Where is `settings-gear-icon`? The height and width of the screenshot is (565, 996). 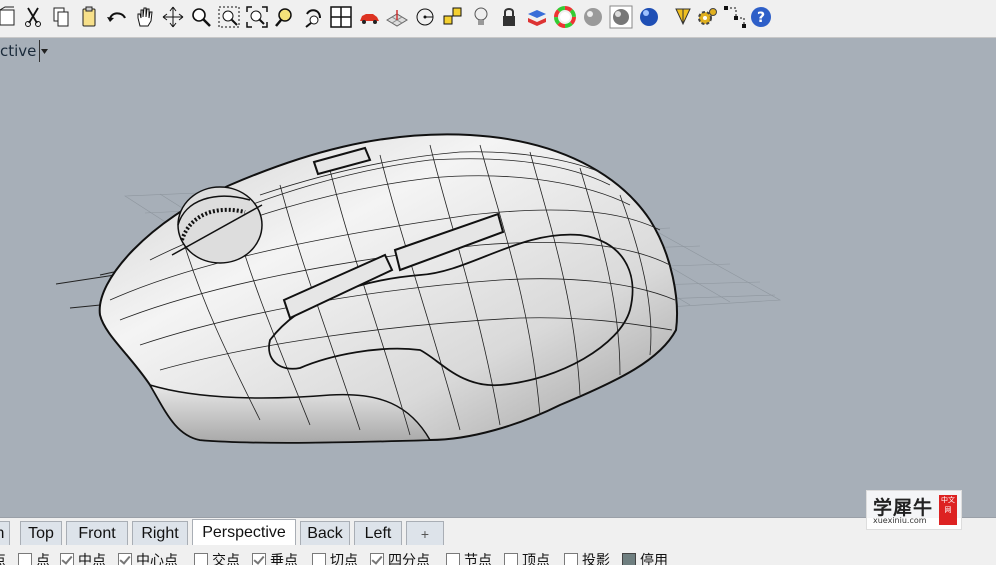
settings-gear-icon is located at coordinates (707, 17).